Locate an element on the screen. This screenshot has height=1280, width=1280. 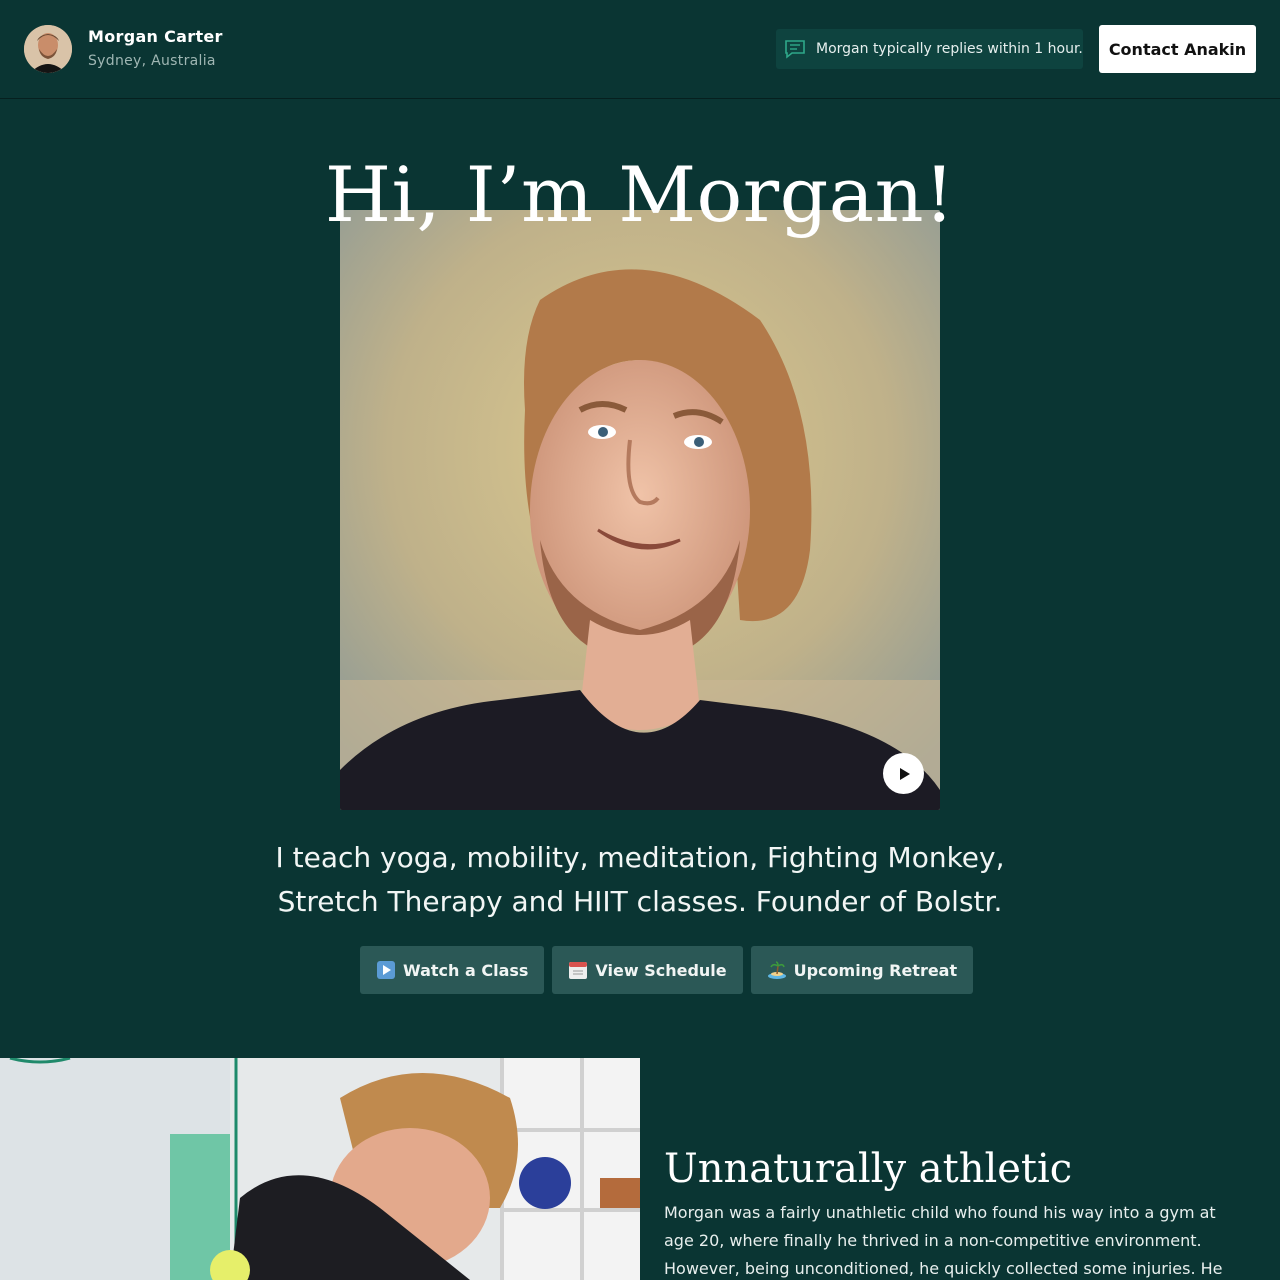
watch-class-button: Watch a Class is located at coordinates (452, 970).